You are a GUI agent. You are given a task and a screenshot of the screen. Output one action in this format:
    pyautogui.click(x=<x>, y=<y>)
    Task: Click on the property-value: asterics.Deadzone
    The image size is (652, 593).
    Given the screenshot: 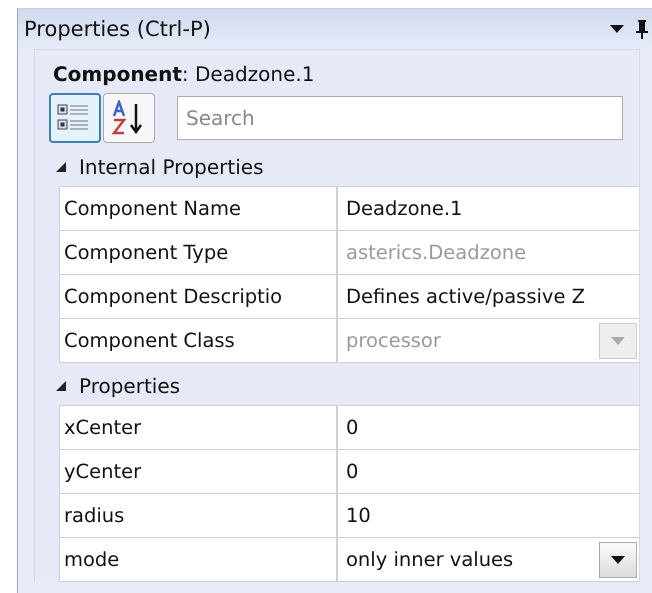 What is the action you would take?
    pyautogui.click(x=437, y=252)
    